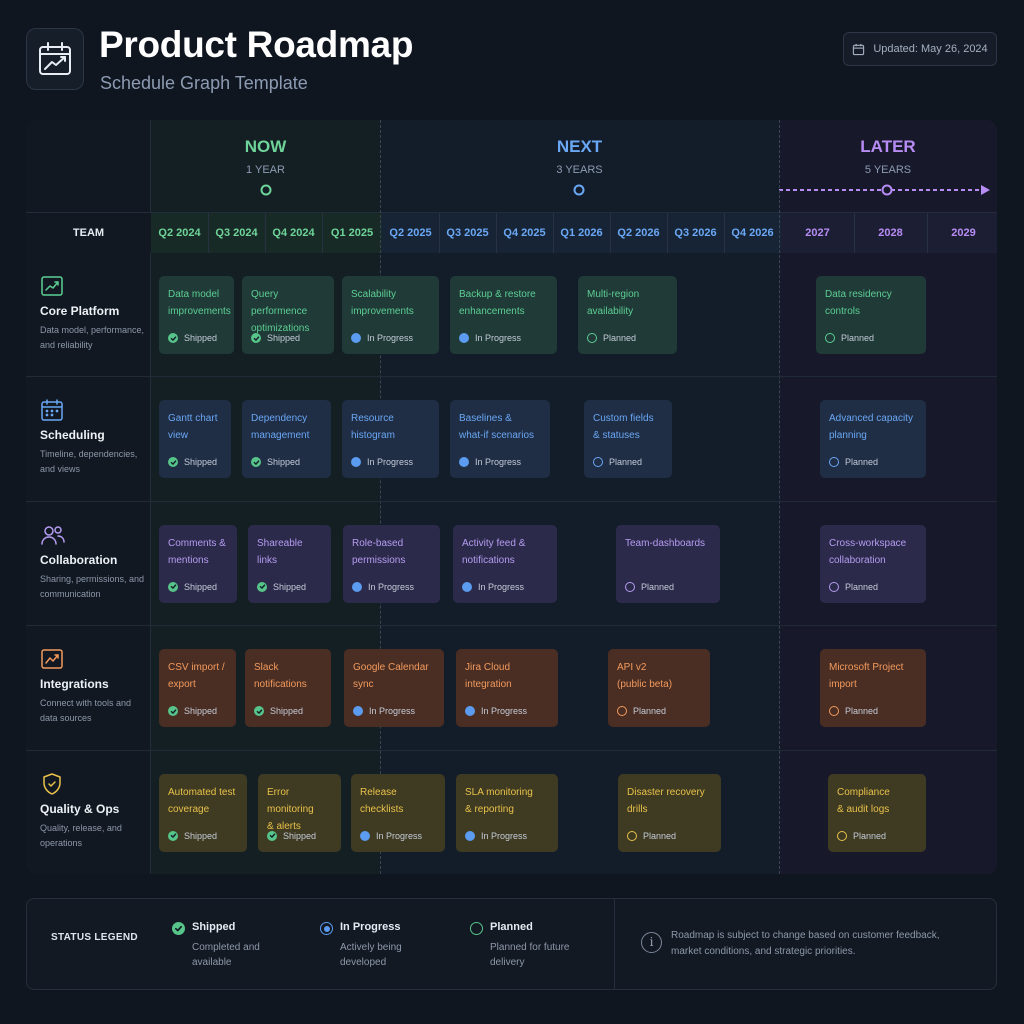 The image size is (1024, 1024). What do you see at coordinates (779, 497) in the screenshot?
I see `phase-divider-next-later` at bounding box center [779, 497].